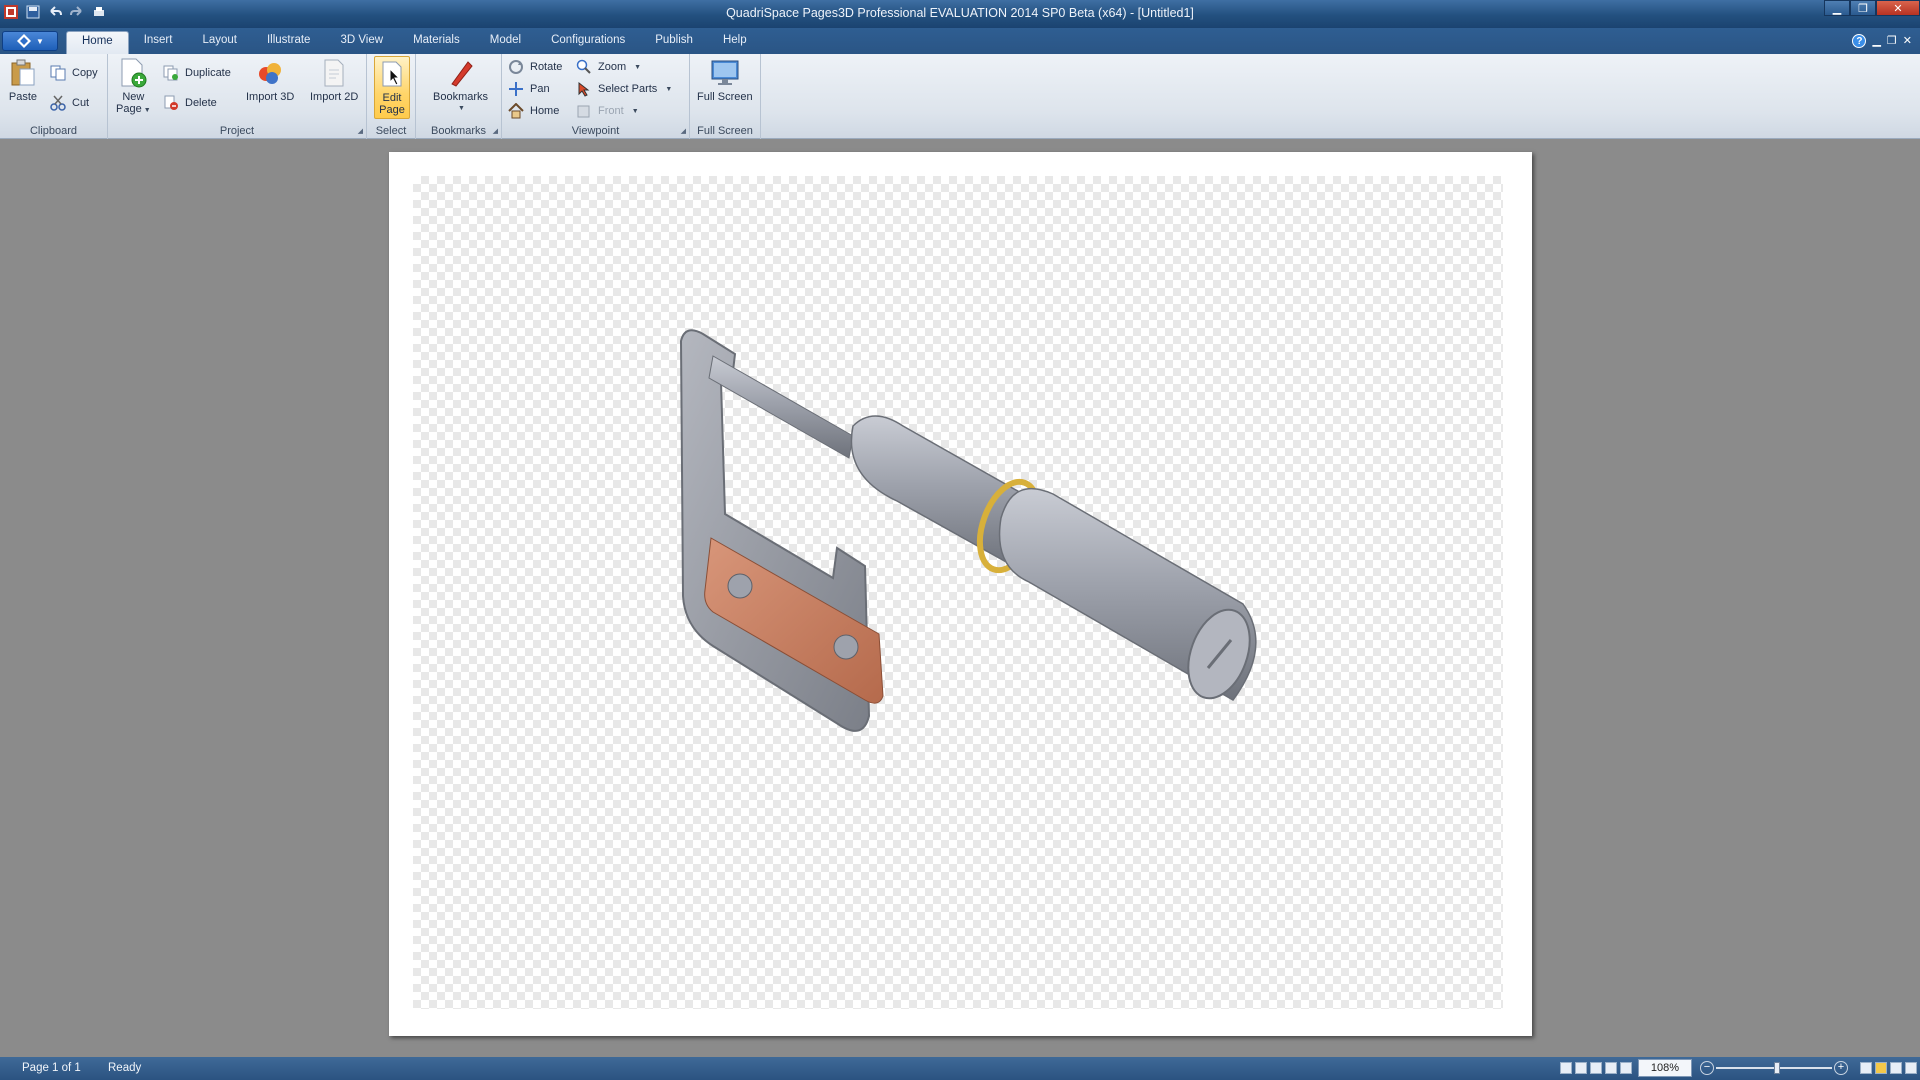  Describe the element at coordinates (208, 73) in the screenshot. I see `duplicate-label: Duplicate` at that location.